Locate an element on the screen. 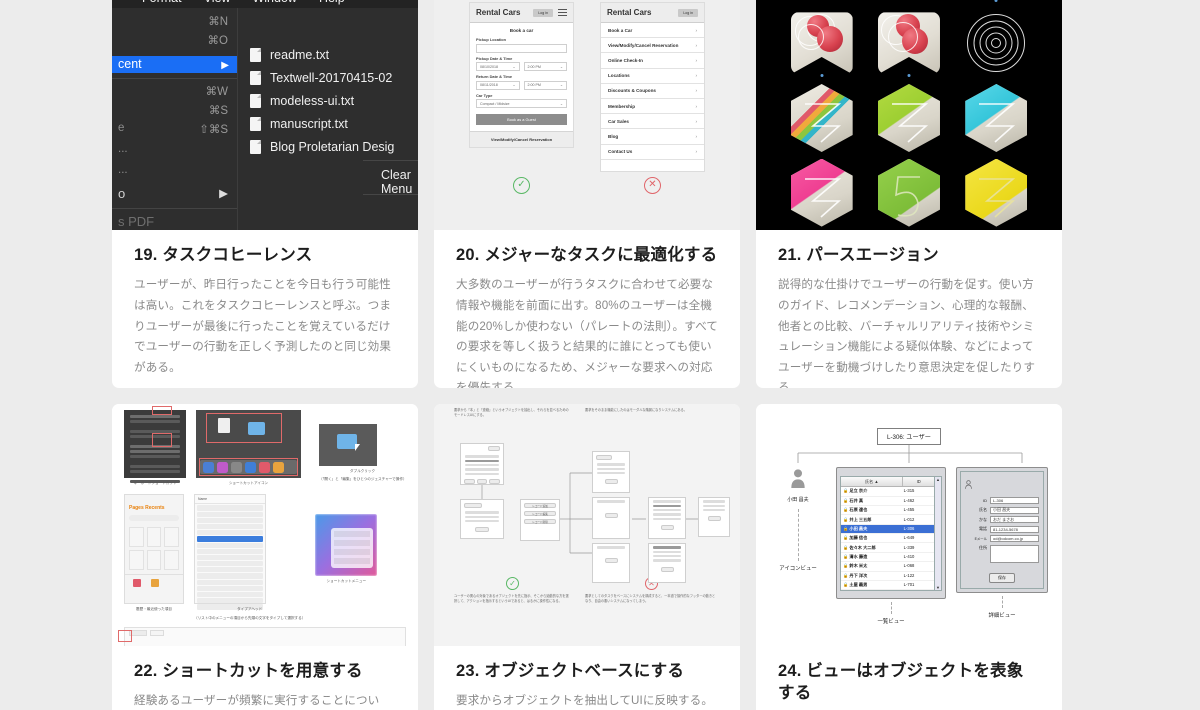 The height and width of the screenshot is (710, 1200). app-icon-hex-green is located at coordinates (909, 118).